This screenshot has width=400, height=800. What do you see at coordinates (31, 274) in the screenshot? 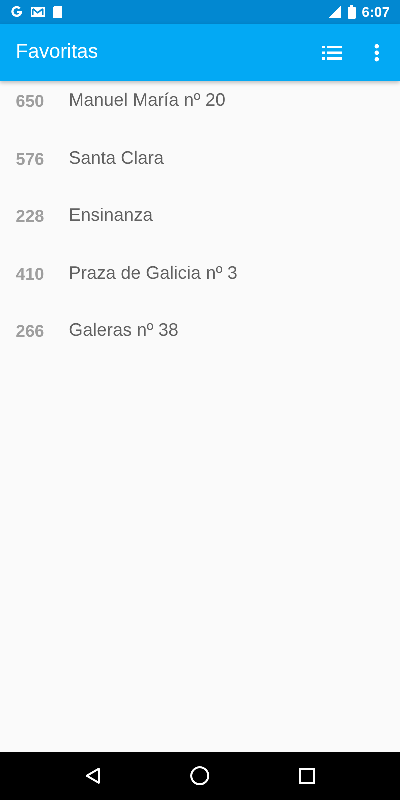
I see `stop-number: 410` at bounding box center [31, 274].